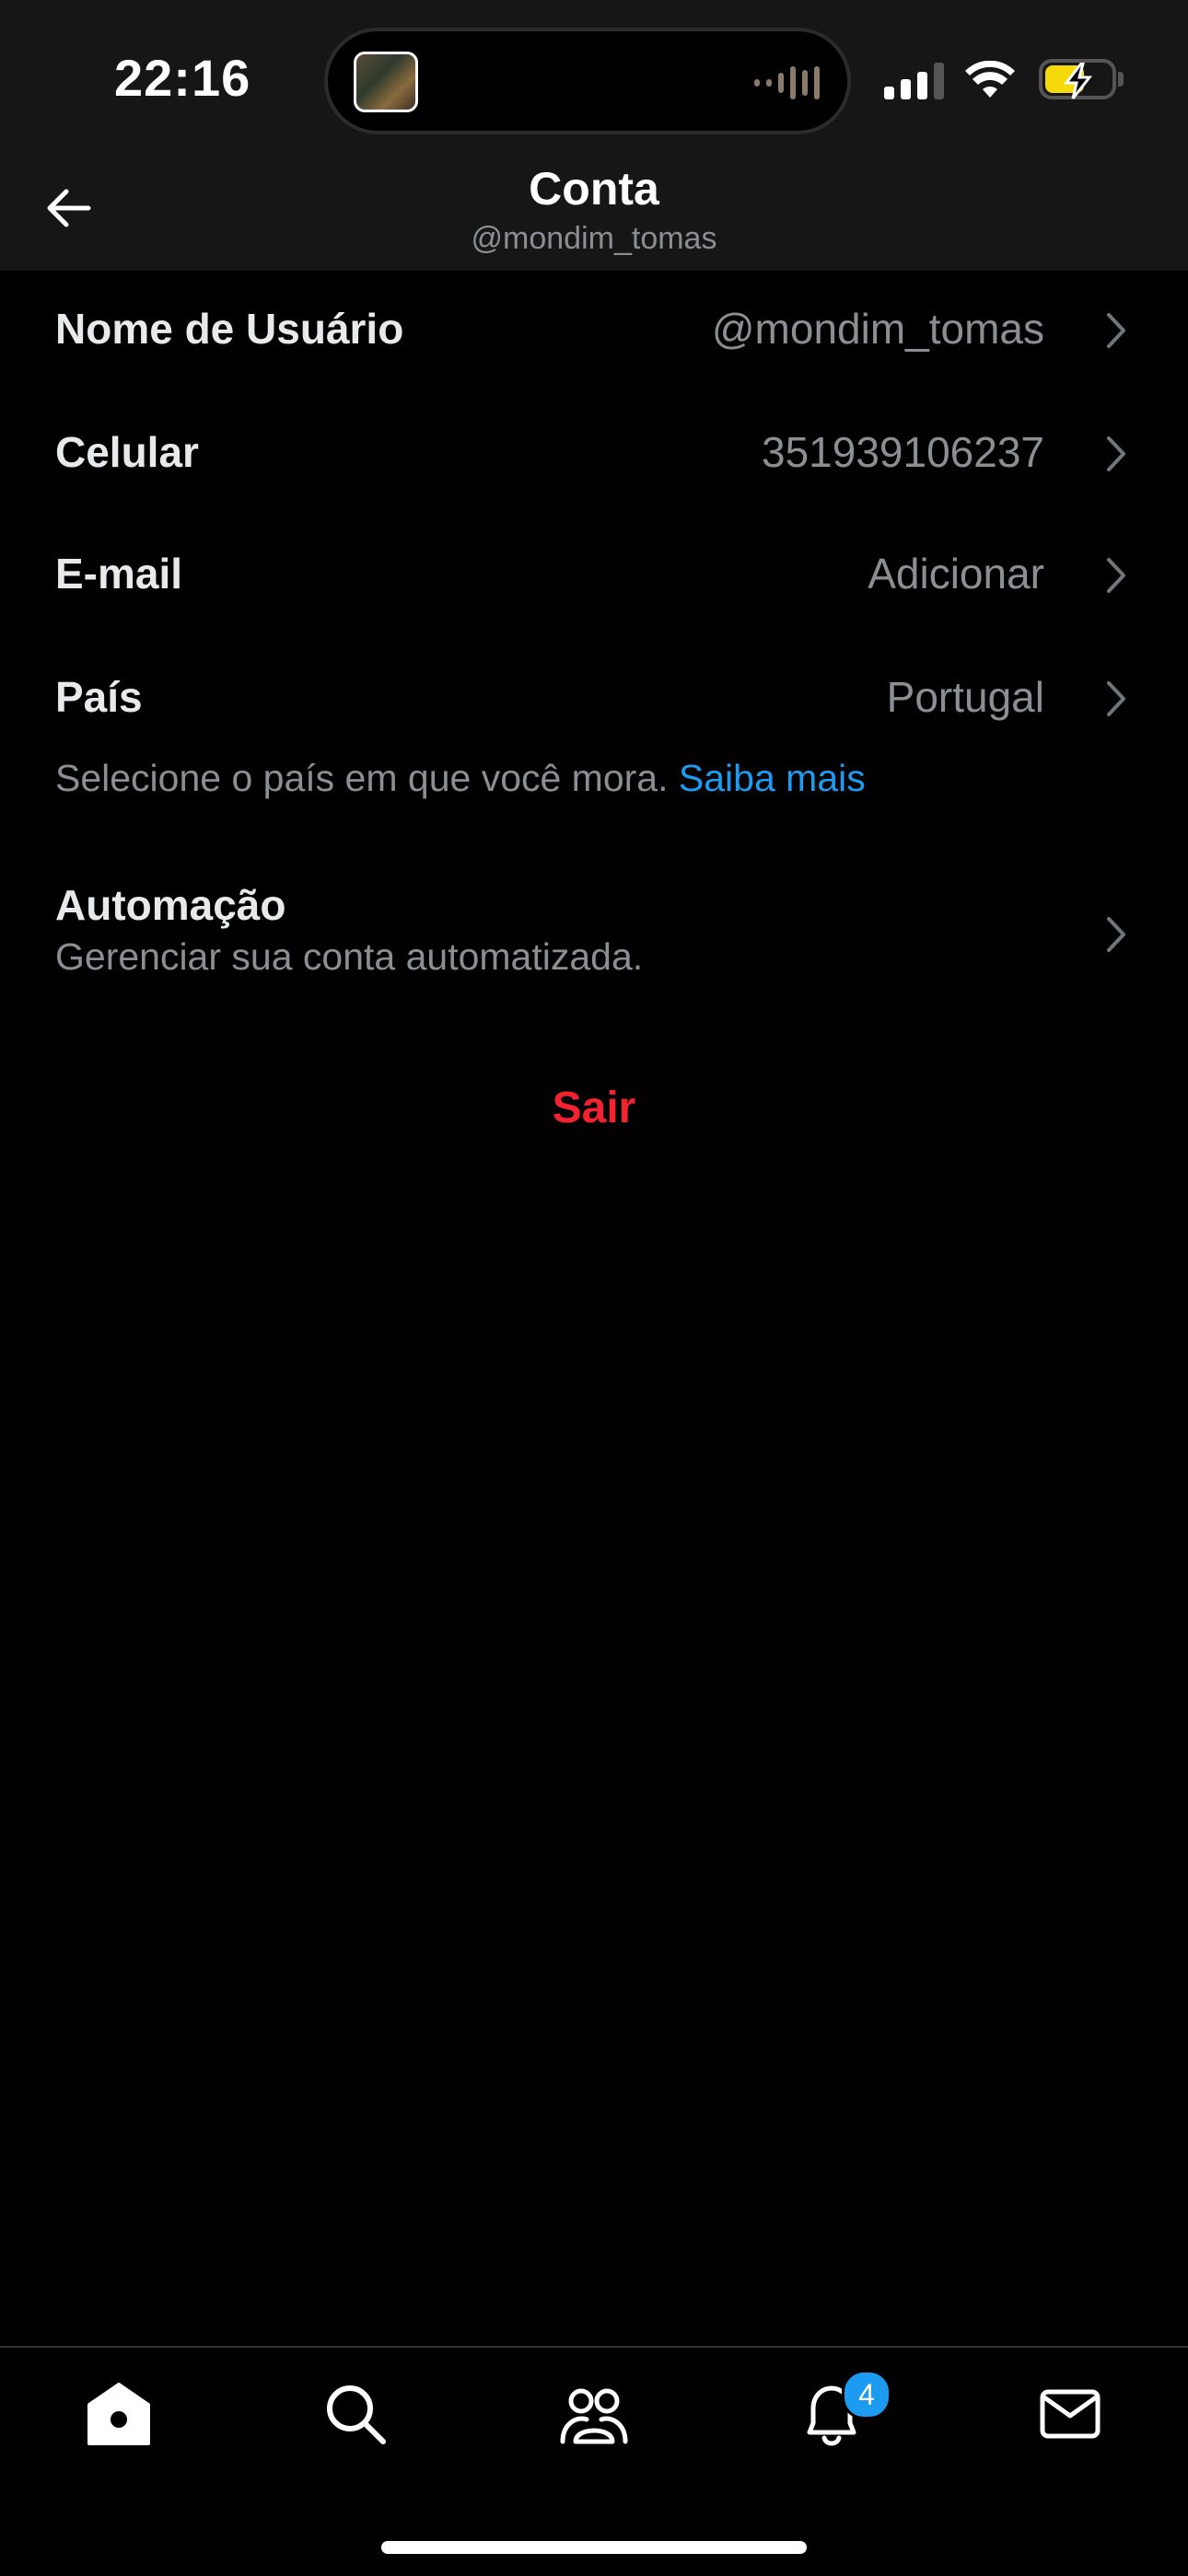 This screenshot has height=2576, width=1188. I want to click on automation-label: Automação, so click(170, 905).